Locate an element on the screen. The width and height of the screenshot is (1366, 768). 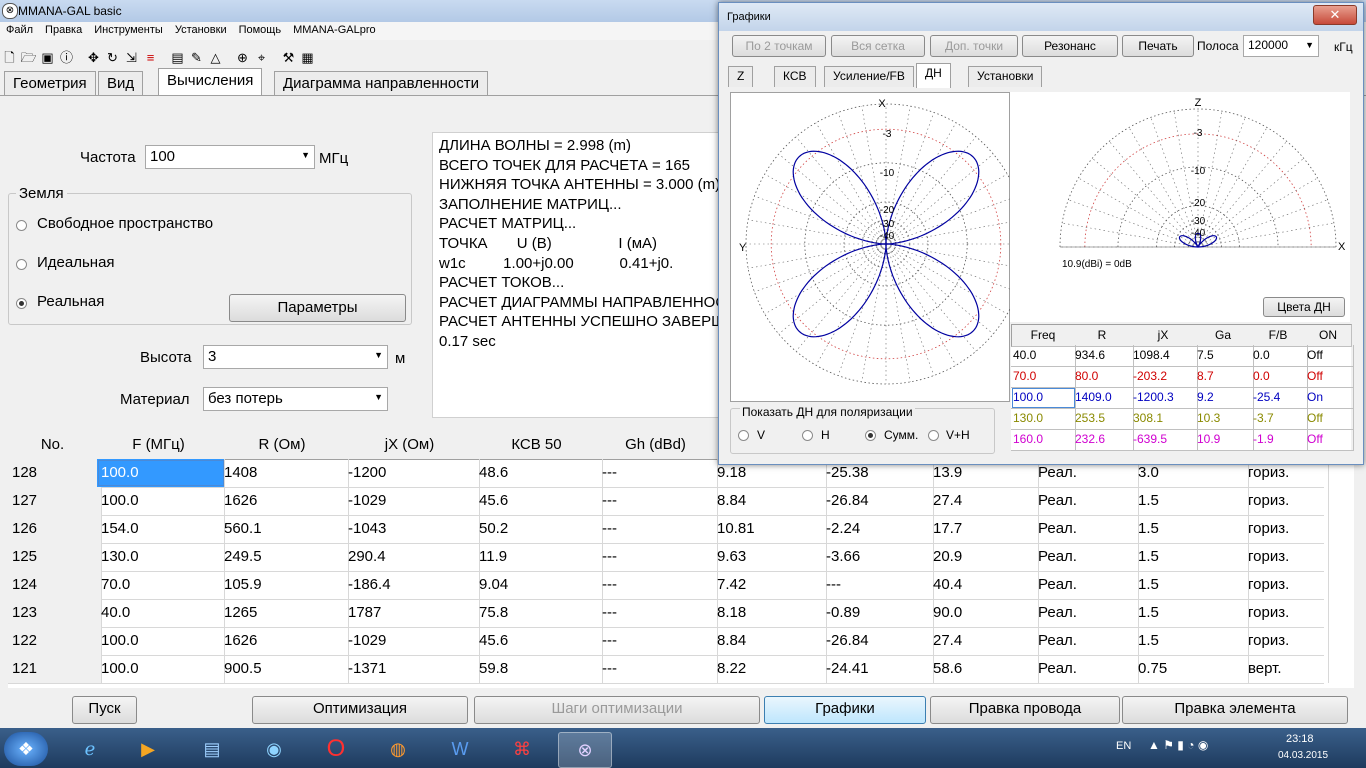
ground-free-radio is located at coordinates (21, 225).